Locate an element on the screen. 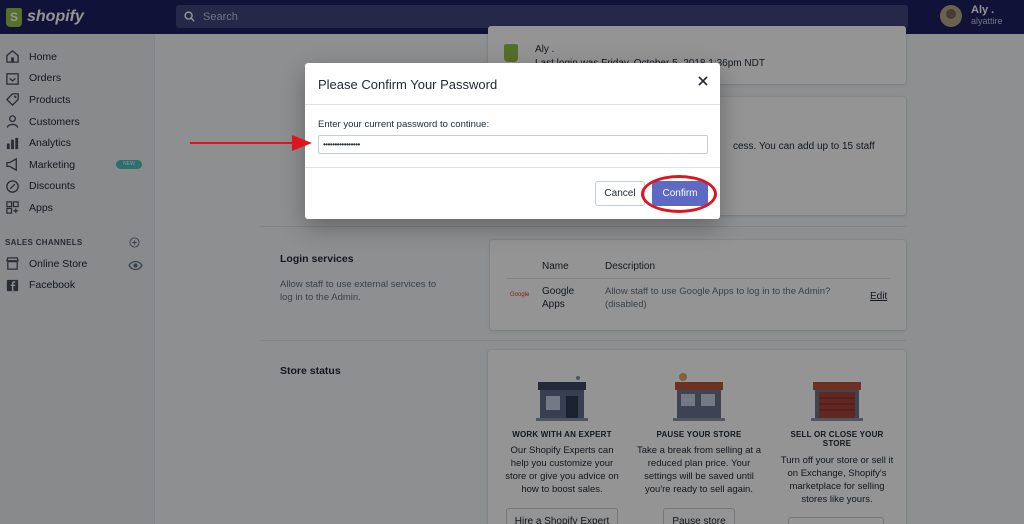  cancel-button: Cancel is located at coordinates (620, 193).